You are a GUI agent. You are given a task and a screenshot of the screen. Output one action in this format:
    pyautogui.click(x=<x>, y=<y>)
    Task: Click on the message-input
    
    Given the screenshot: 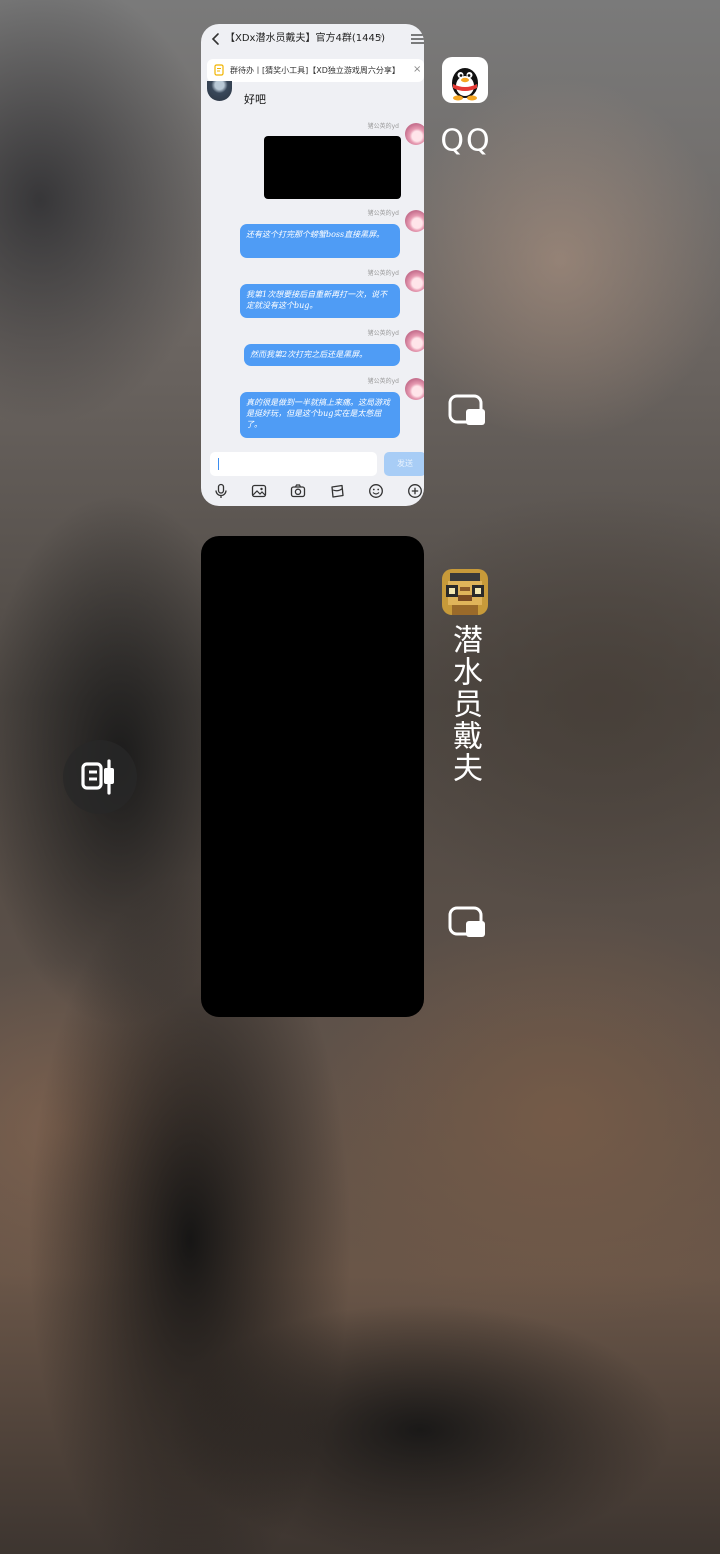 What is the action you would take?
    pyautogui.click(x=293, y=464)
    